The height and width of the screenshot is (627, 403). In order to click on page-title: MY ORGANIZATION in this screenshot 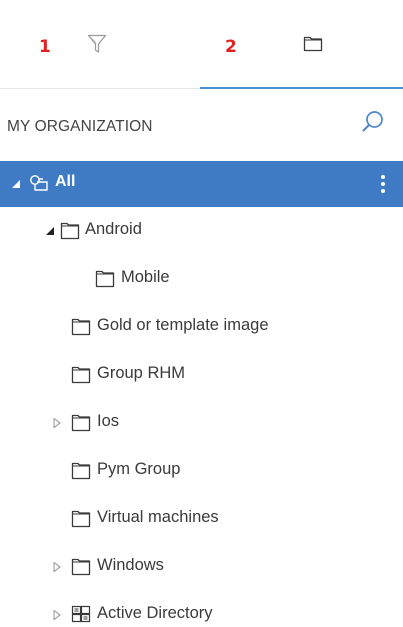, I will do `click(80, 126)`.